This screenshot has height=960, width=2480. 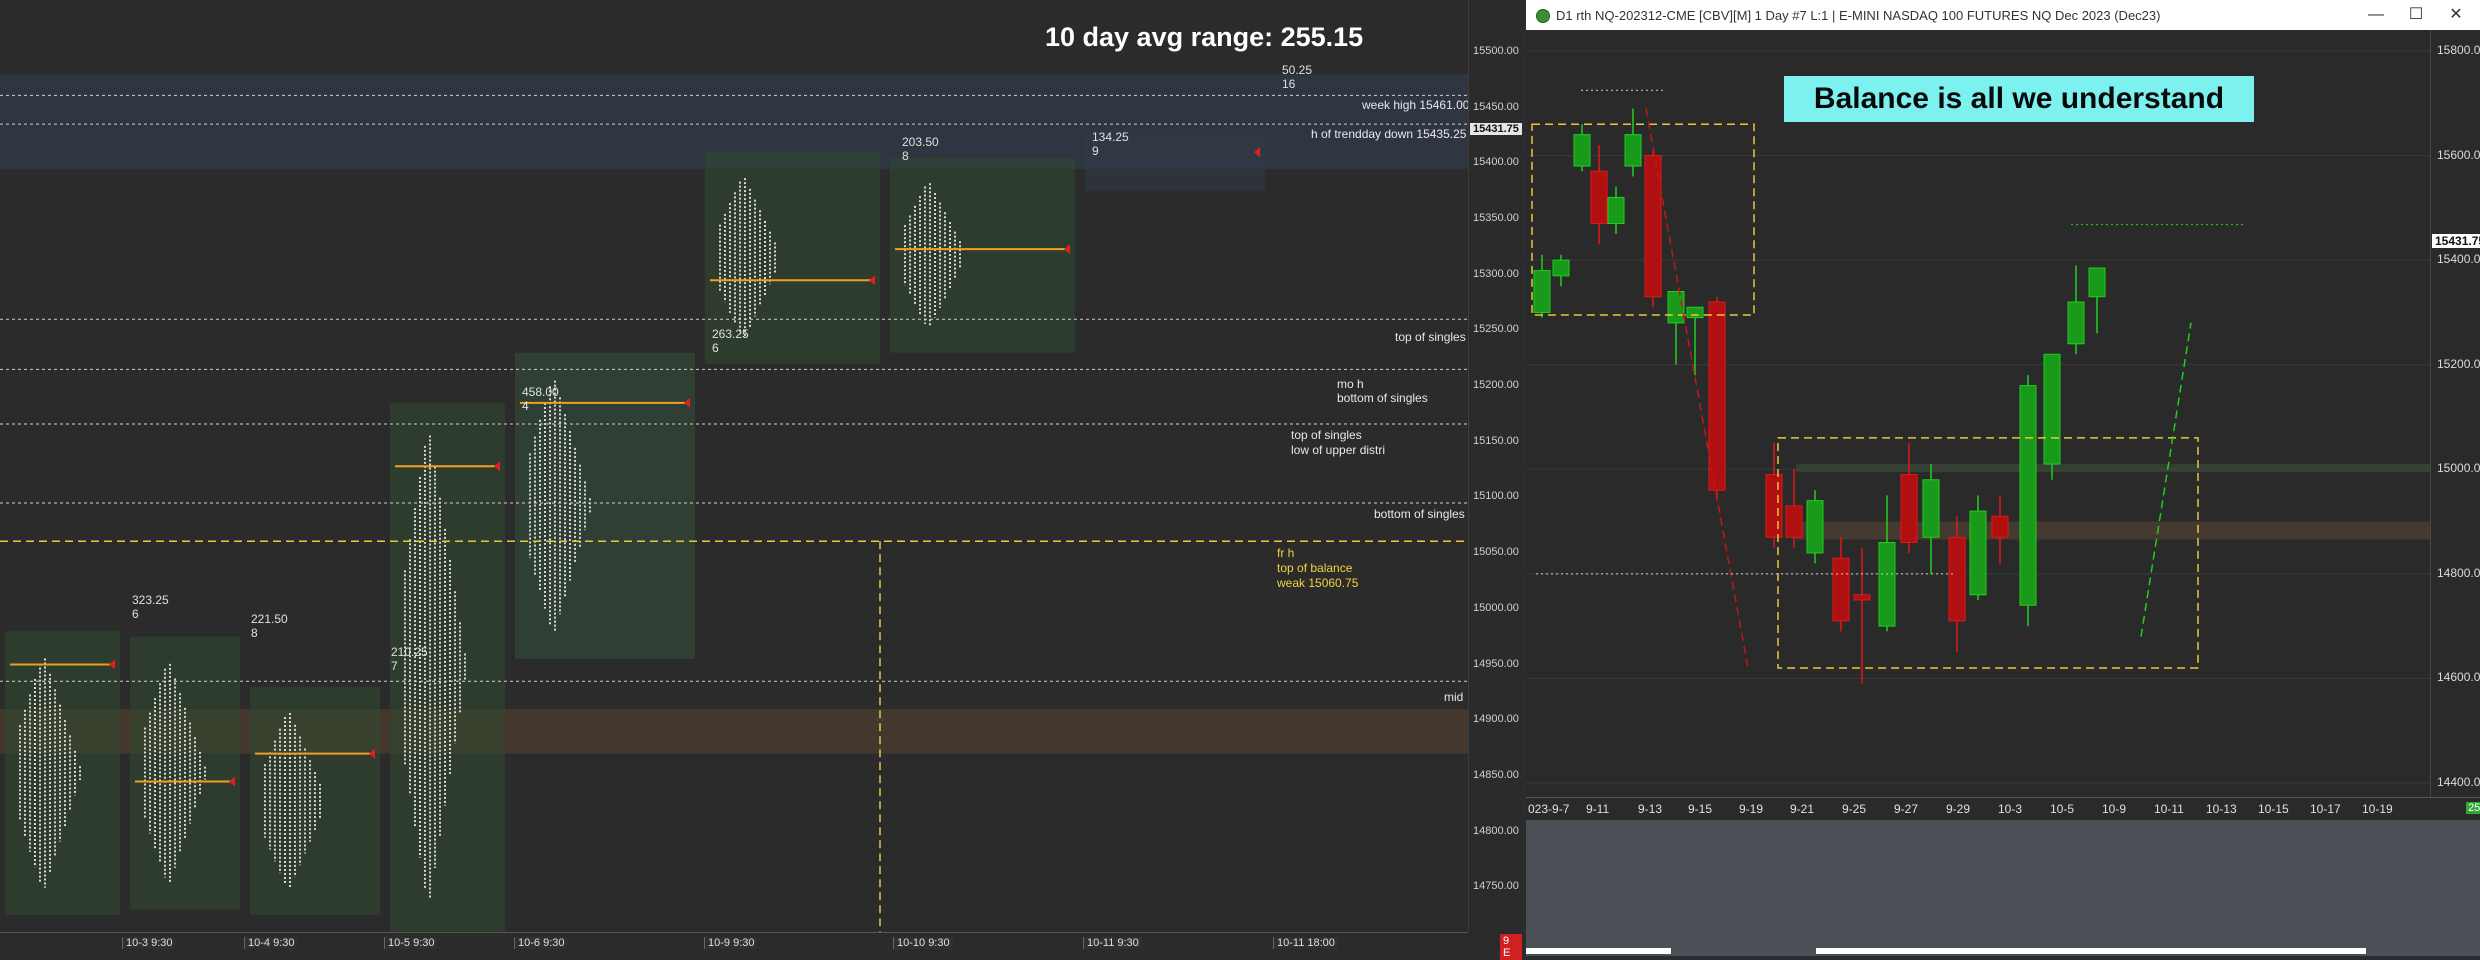 I want to click on profile-range-label: 263.25 6, so click(x=730, y=341).